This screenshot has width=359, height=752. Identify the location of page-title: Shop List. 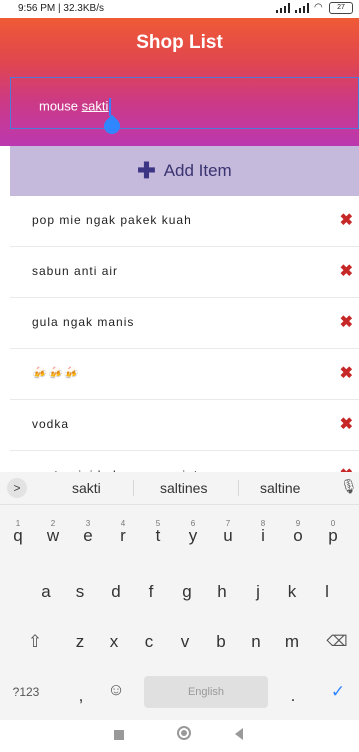
(179, 42).